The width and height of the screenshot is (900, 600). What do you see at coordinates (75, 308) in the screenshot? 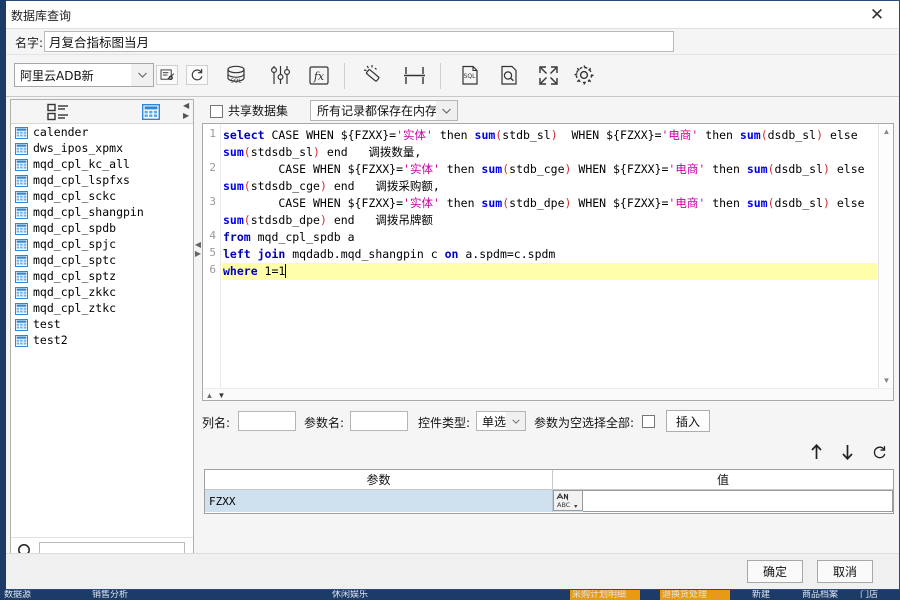
I see `list-item-label: mqd_cpl_ztkc` at bounding box center [75, 308].